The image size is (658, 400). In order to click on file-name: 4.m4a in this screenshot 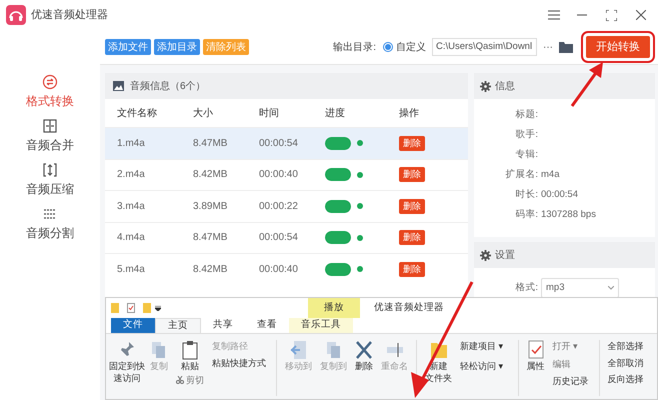, I will do `click(131, 238)`.